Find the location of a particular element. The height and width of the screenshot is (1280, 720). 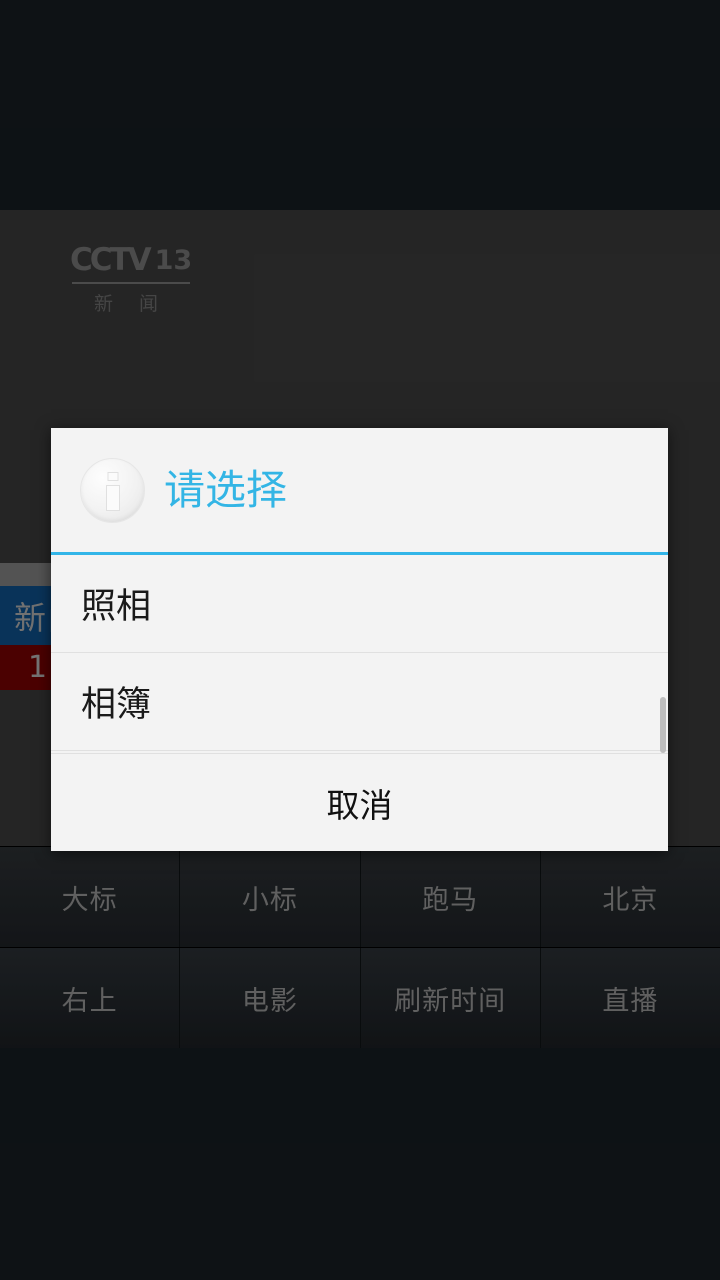

dialog-list-scrollbar is located at coordinates (663, 725).